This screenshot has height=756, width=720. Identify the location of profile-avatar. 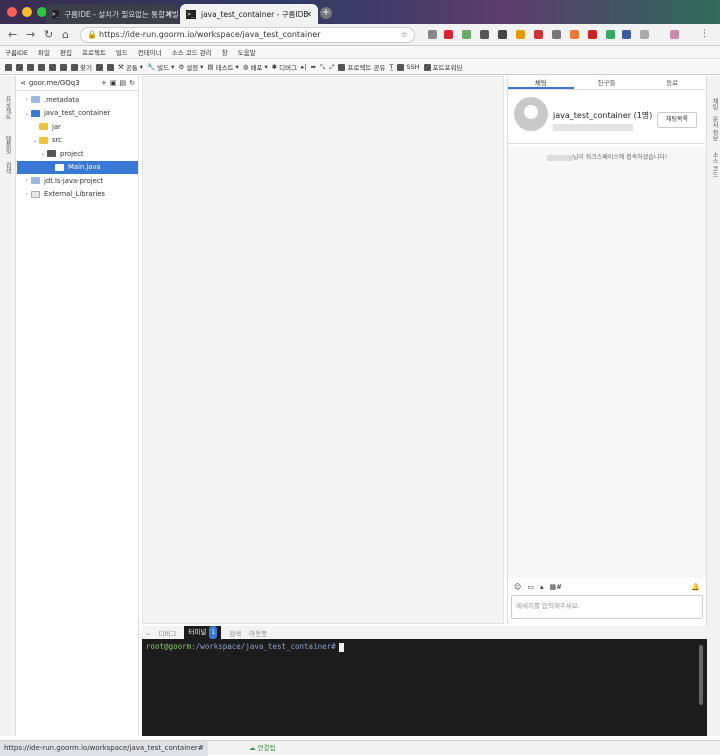
(674, 34).